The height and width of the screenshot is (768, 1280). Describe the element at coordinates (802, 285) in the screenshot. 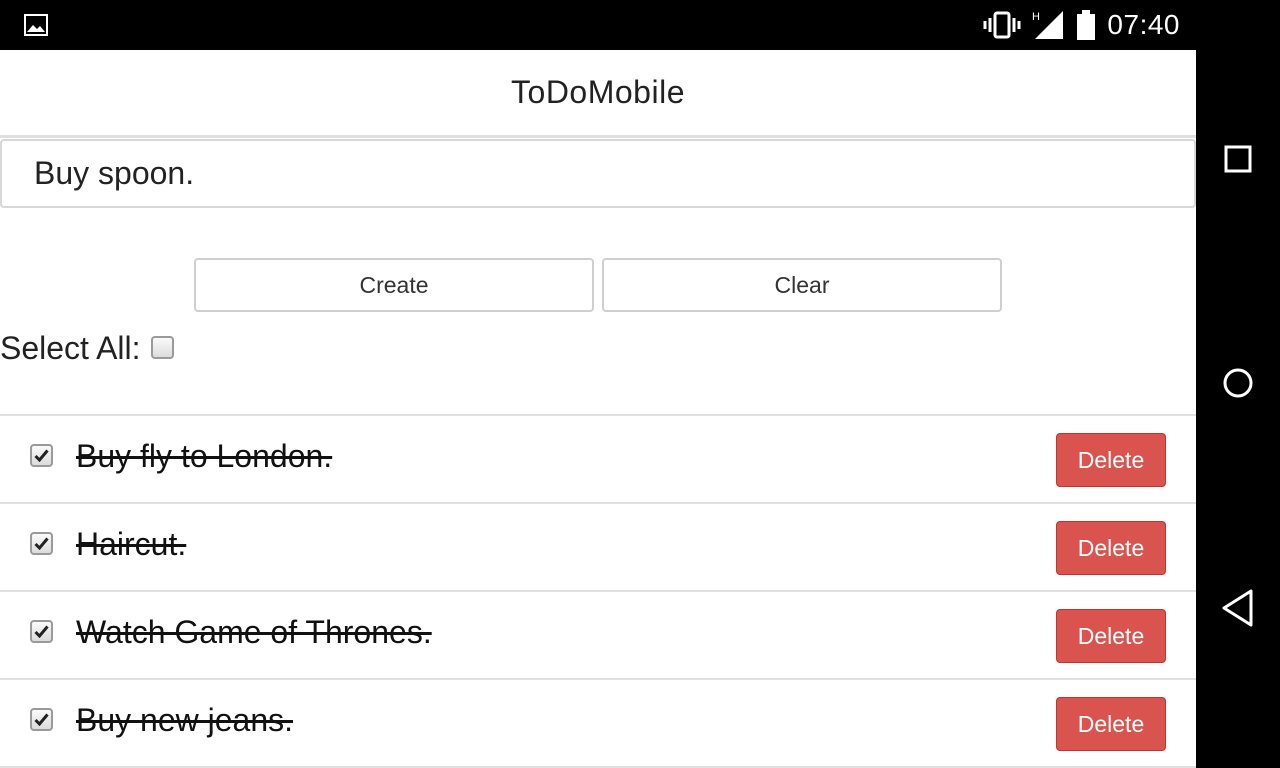

I see `clear-button: Clear` at that location.